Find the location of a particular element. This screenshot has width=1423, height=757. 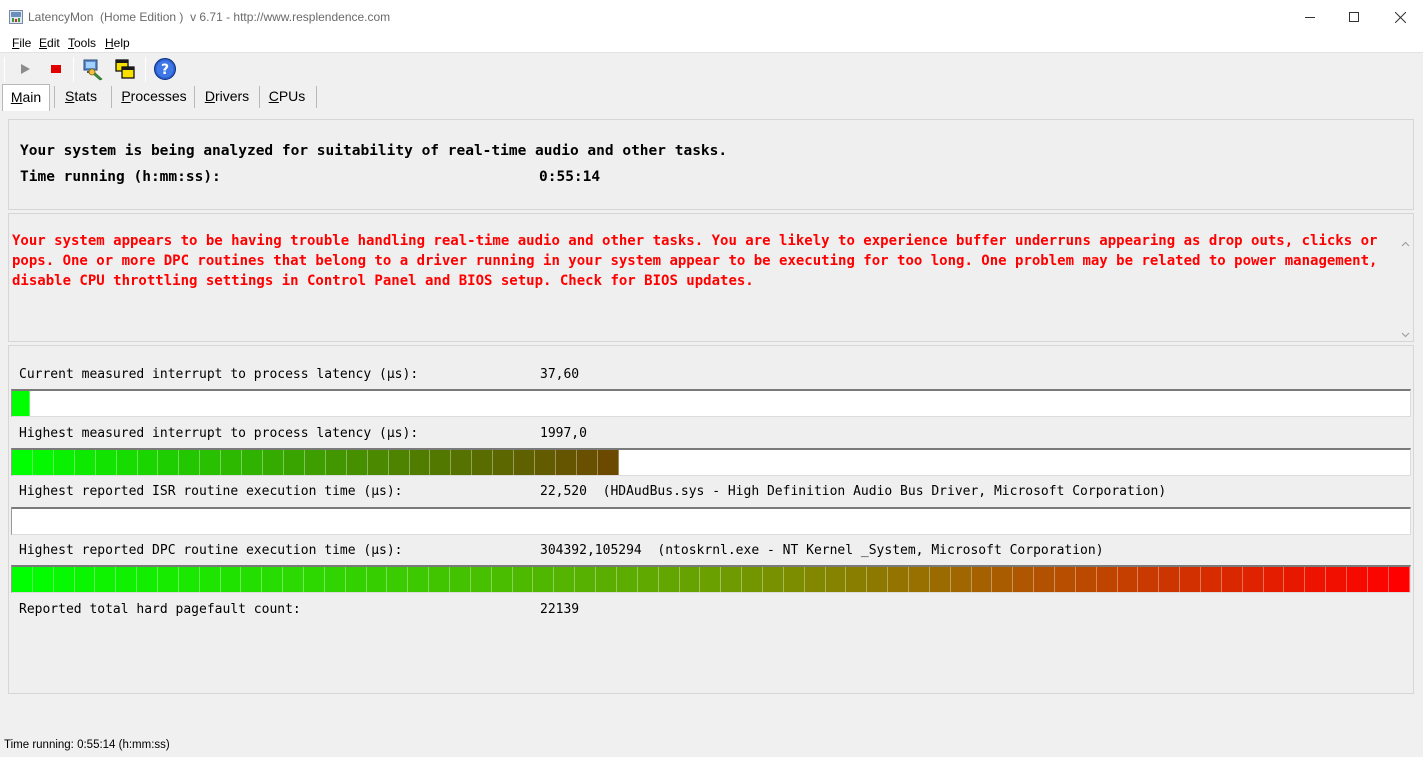

tab-drivers-label: rivers is located at coordinates (232, 96).